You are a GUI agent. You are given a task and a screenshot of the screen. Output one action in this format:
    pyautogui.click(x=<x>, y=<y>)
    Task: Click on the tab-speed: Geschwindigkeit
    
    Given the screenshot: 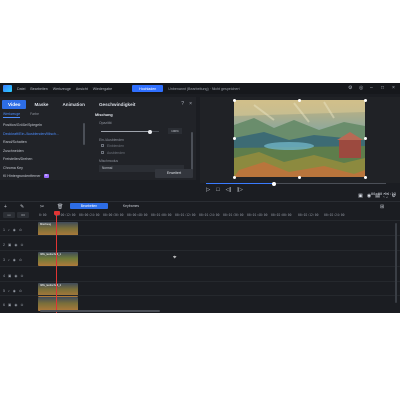 What is the action you would take?
    pyautogui.click(x=117, y=104)
    